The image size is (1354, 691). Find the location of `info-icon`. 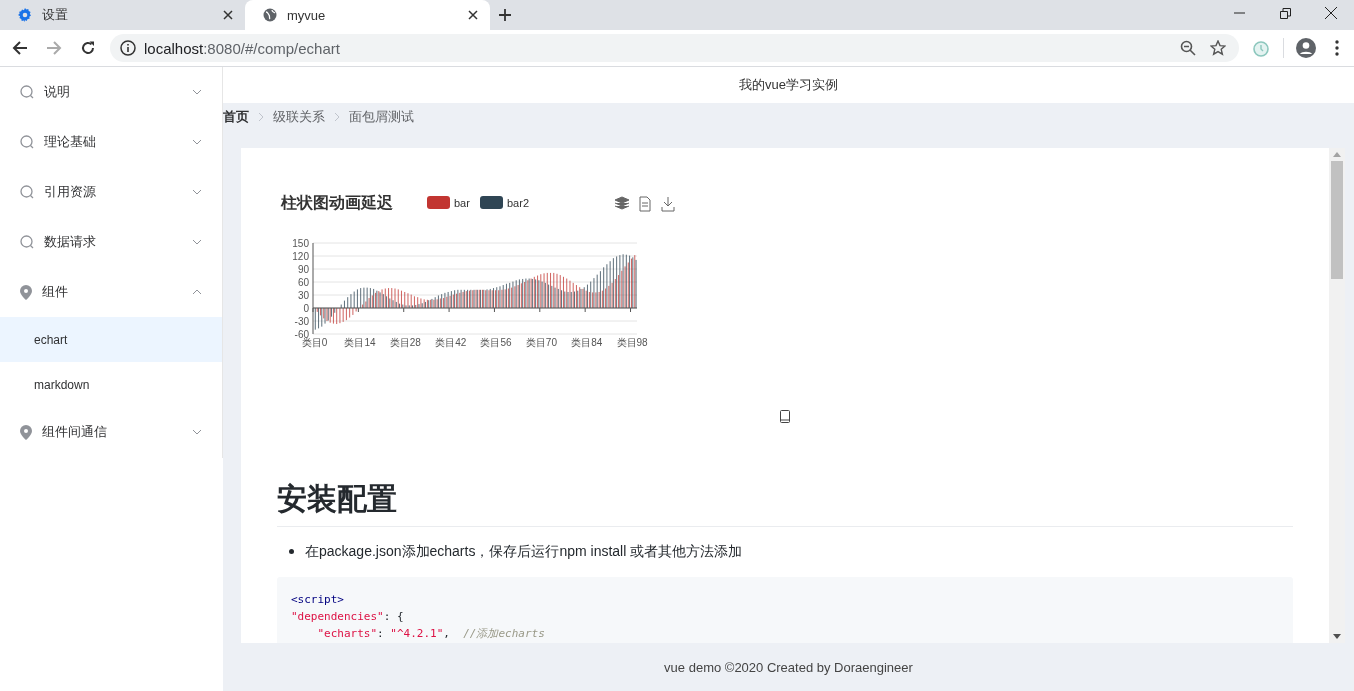

info-icon is located at coordinates (128, 48).